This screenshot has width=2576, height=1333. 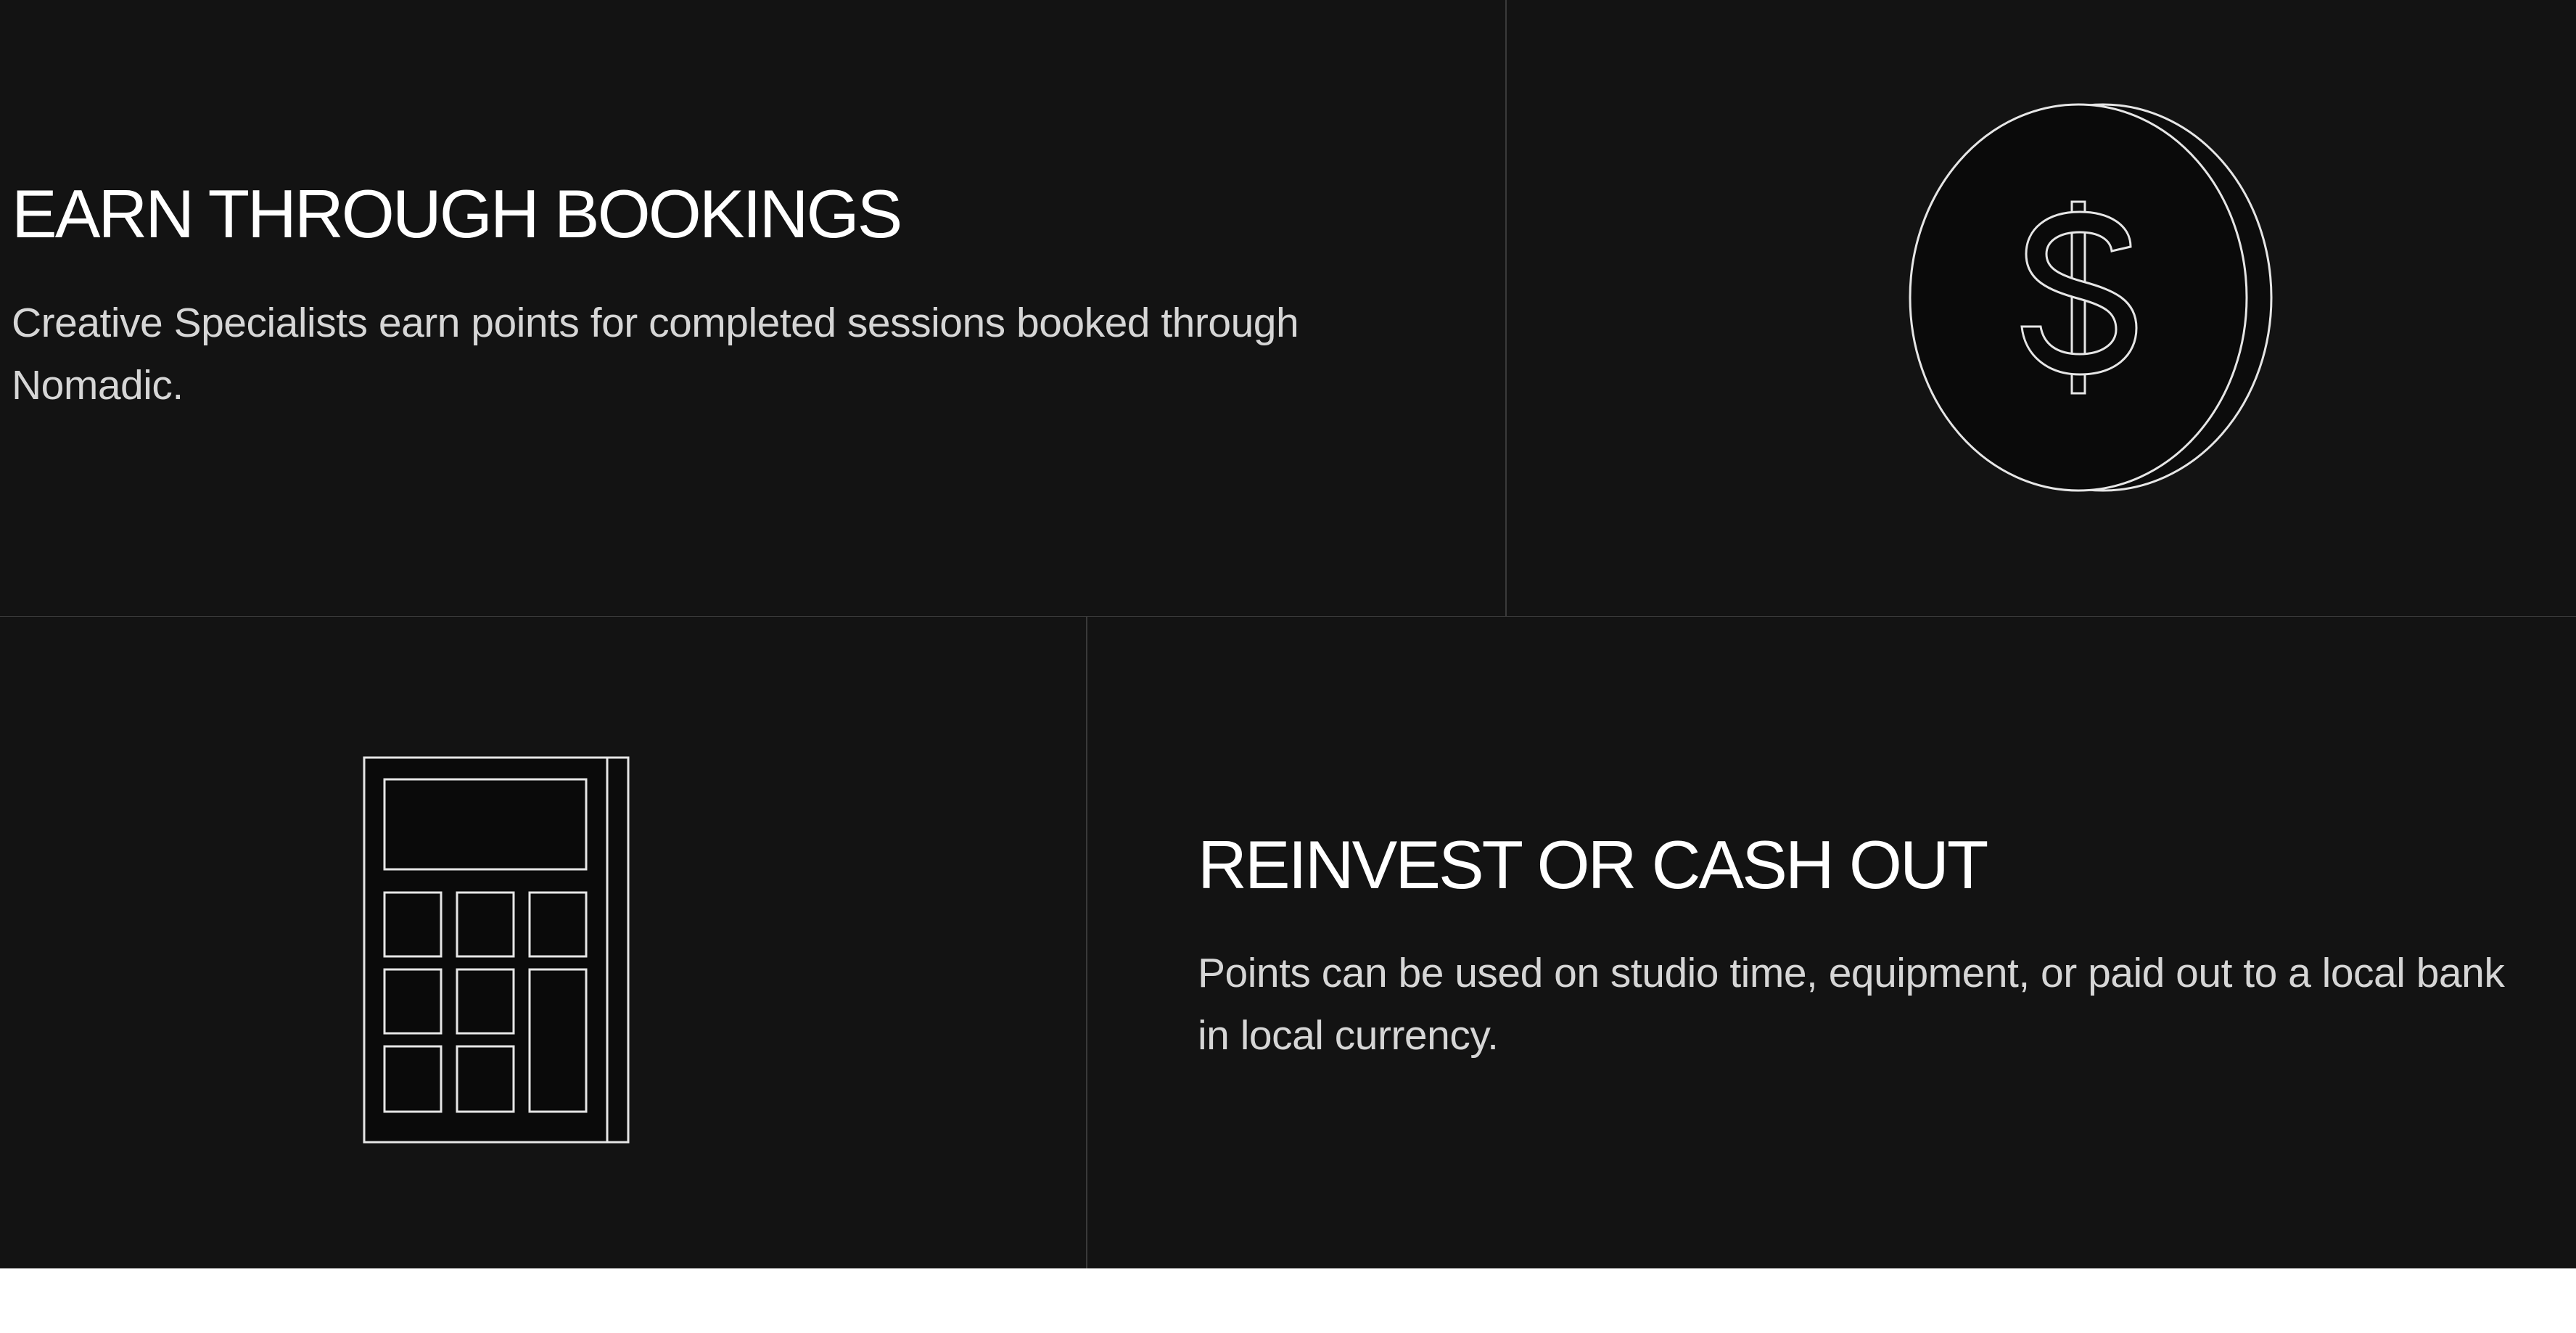 What do you see at coordinates (497, 950) in the screenshot?
I see `calculator-icon` at bounding box center [497, 950].